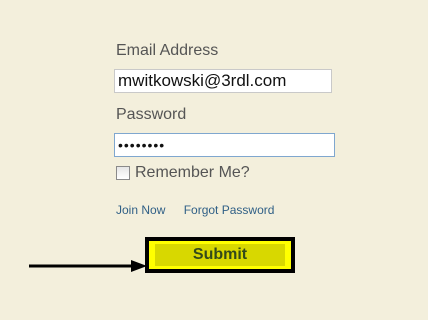 The width and height of the screenshot is (428, 320). I want to click on submit-button: Submit, so click(220, 255).